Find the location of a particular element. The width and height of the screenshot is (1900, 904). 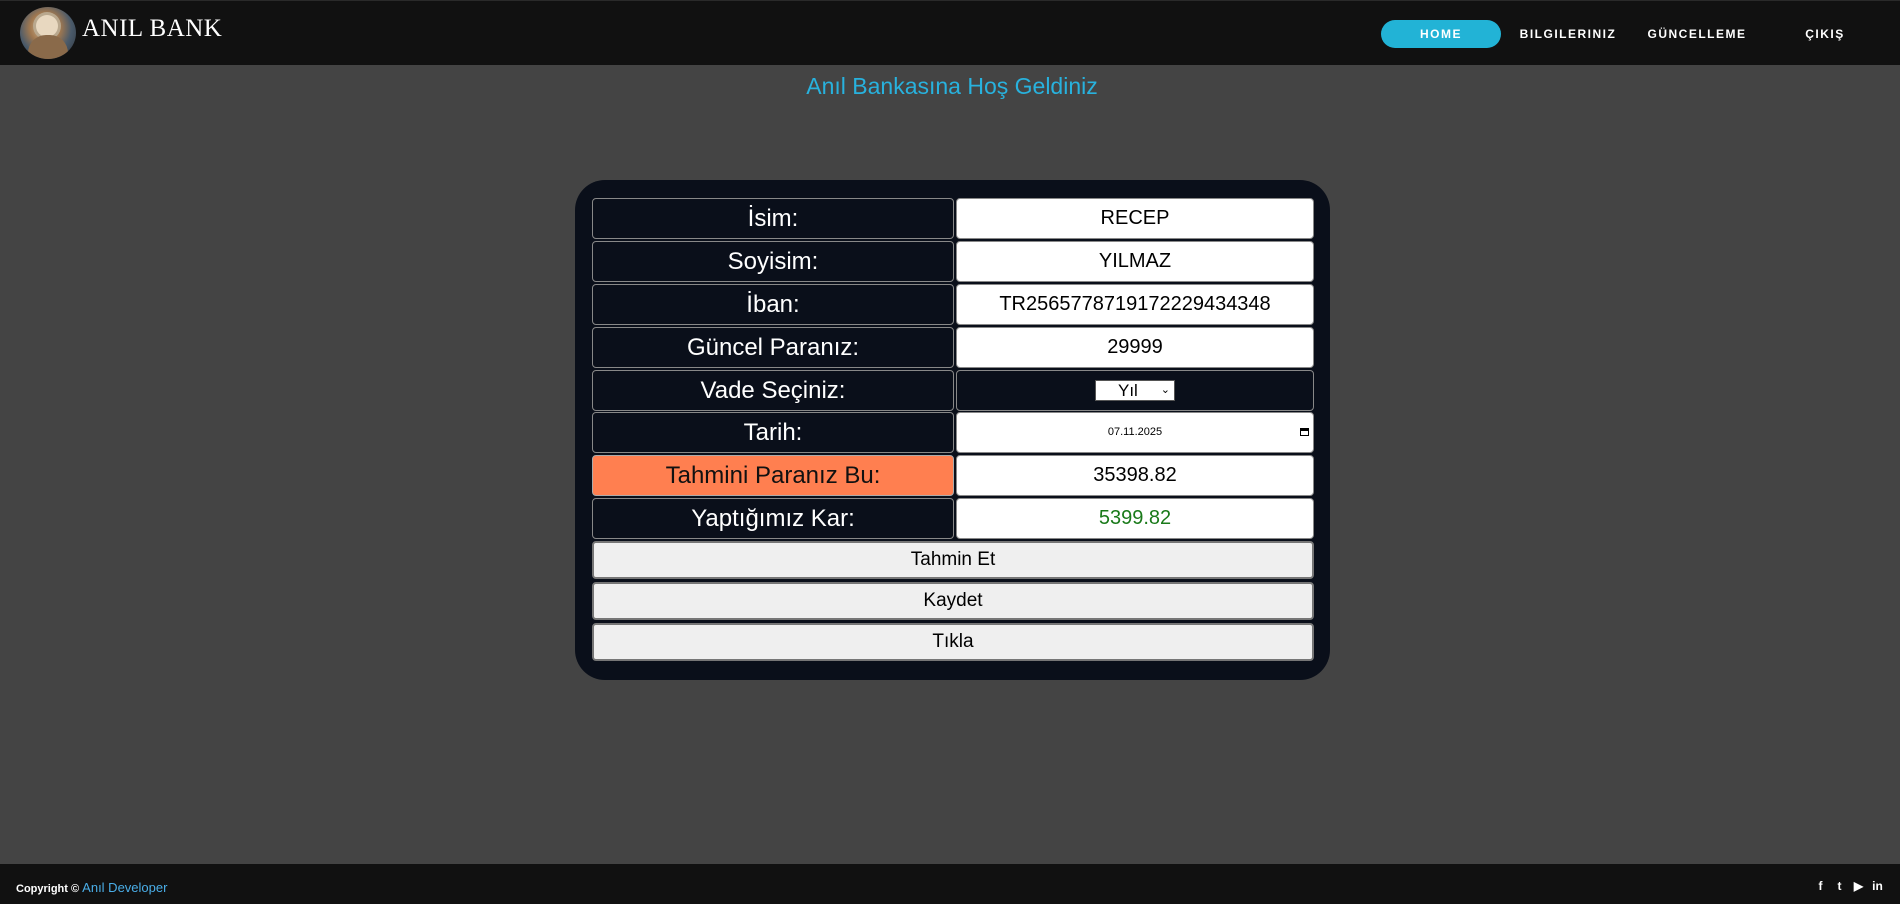

input-isim: RECEP is located at coordinates (1135, 218).